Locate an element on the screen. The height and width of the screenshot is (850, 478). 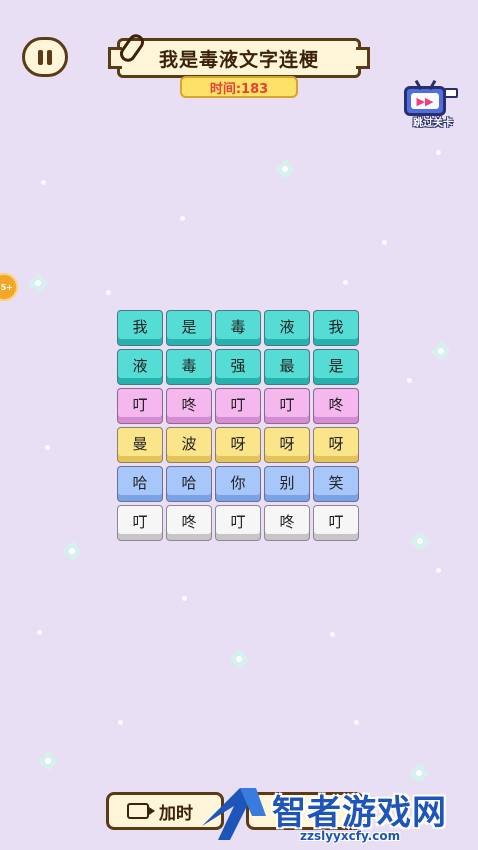
word-tile-char: 最 is located at coordinates (287, 365).